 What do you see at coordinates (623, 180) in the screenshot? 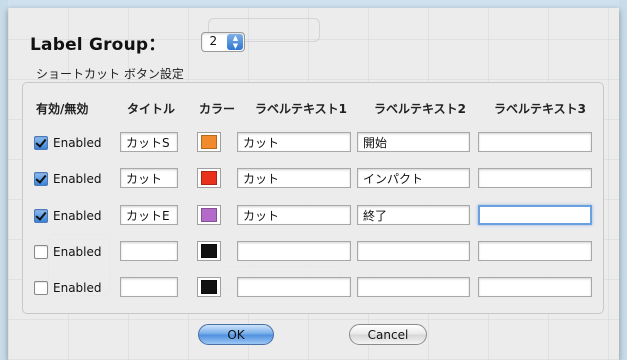
I see `window-edge-right` at bounding box center [623, 180].